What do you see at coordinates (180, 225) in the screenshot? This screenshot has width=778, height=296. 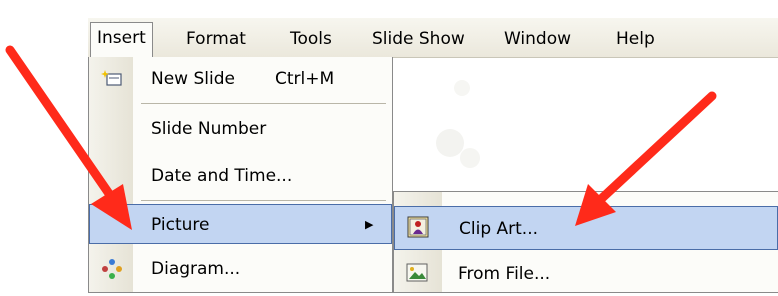 I see `picture-label: Picture` at bounding box center [180, 225].